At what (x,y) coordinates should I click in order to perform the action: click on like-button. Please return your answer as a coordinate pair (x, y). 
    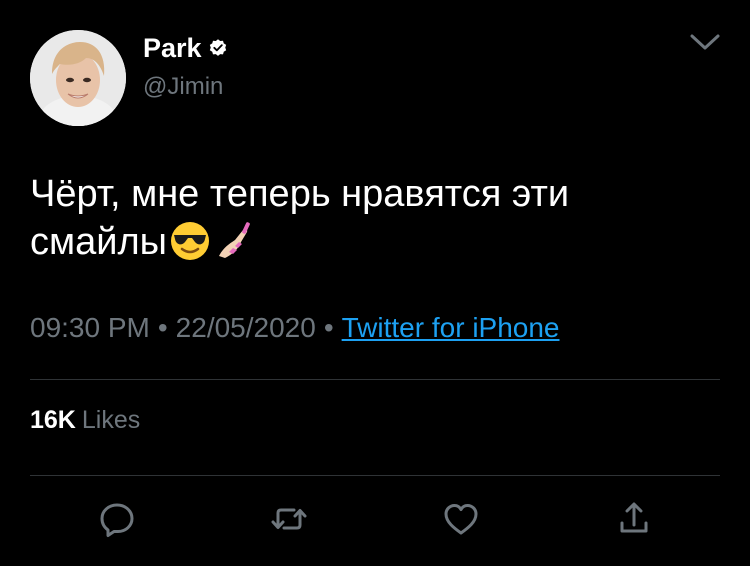
    Looking at the image, I should click on (461, 519).